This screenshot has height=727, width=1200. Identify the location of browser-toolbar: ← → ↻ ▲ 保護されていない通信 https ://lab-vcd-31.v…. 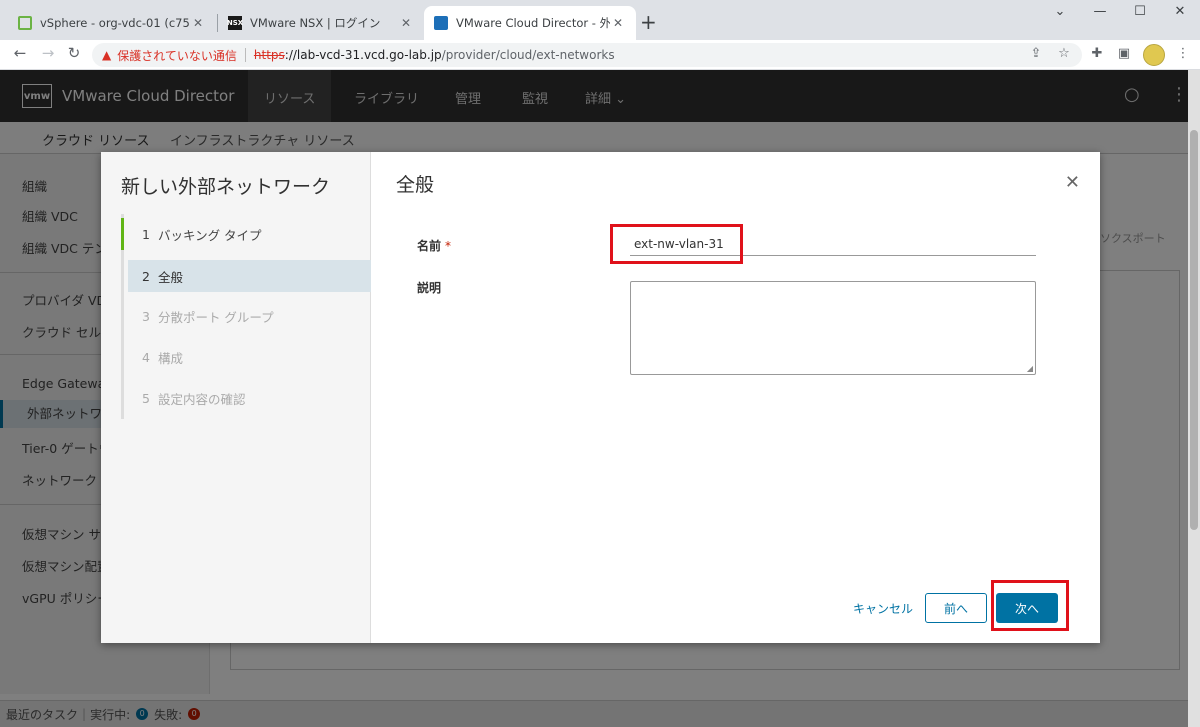
(600, 55).